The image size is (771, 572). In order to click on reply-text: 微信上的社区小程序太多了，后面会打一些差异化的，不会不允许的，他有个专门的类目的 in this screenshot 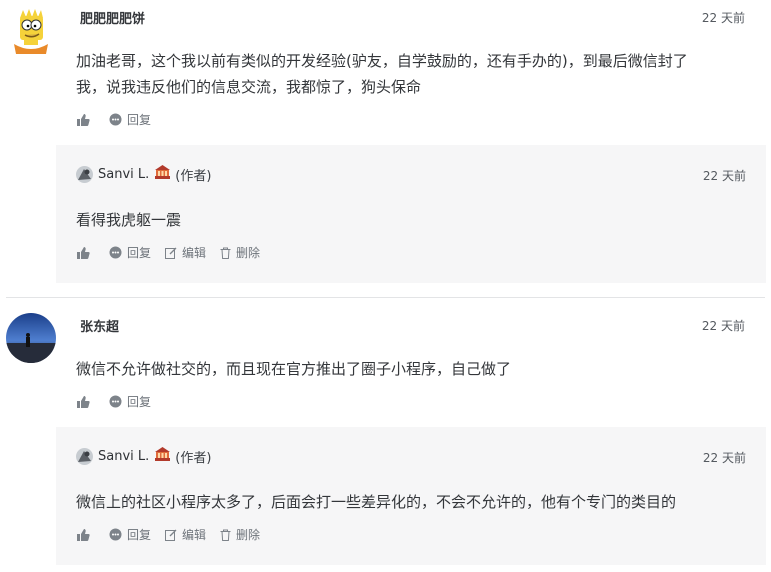, I will do `click(376, 502)`.